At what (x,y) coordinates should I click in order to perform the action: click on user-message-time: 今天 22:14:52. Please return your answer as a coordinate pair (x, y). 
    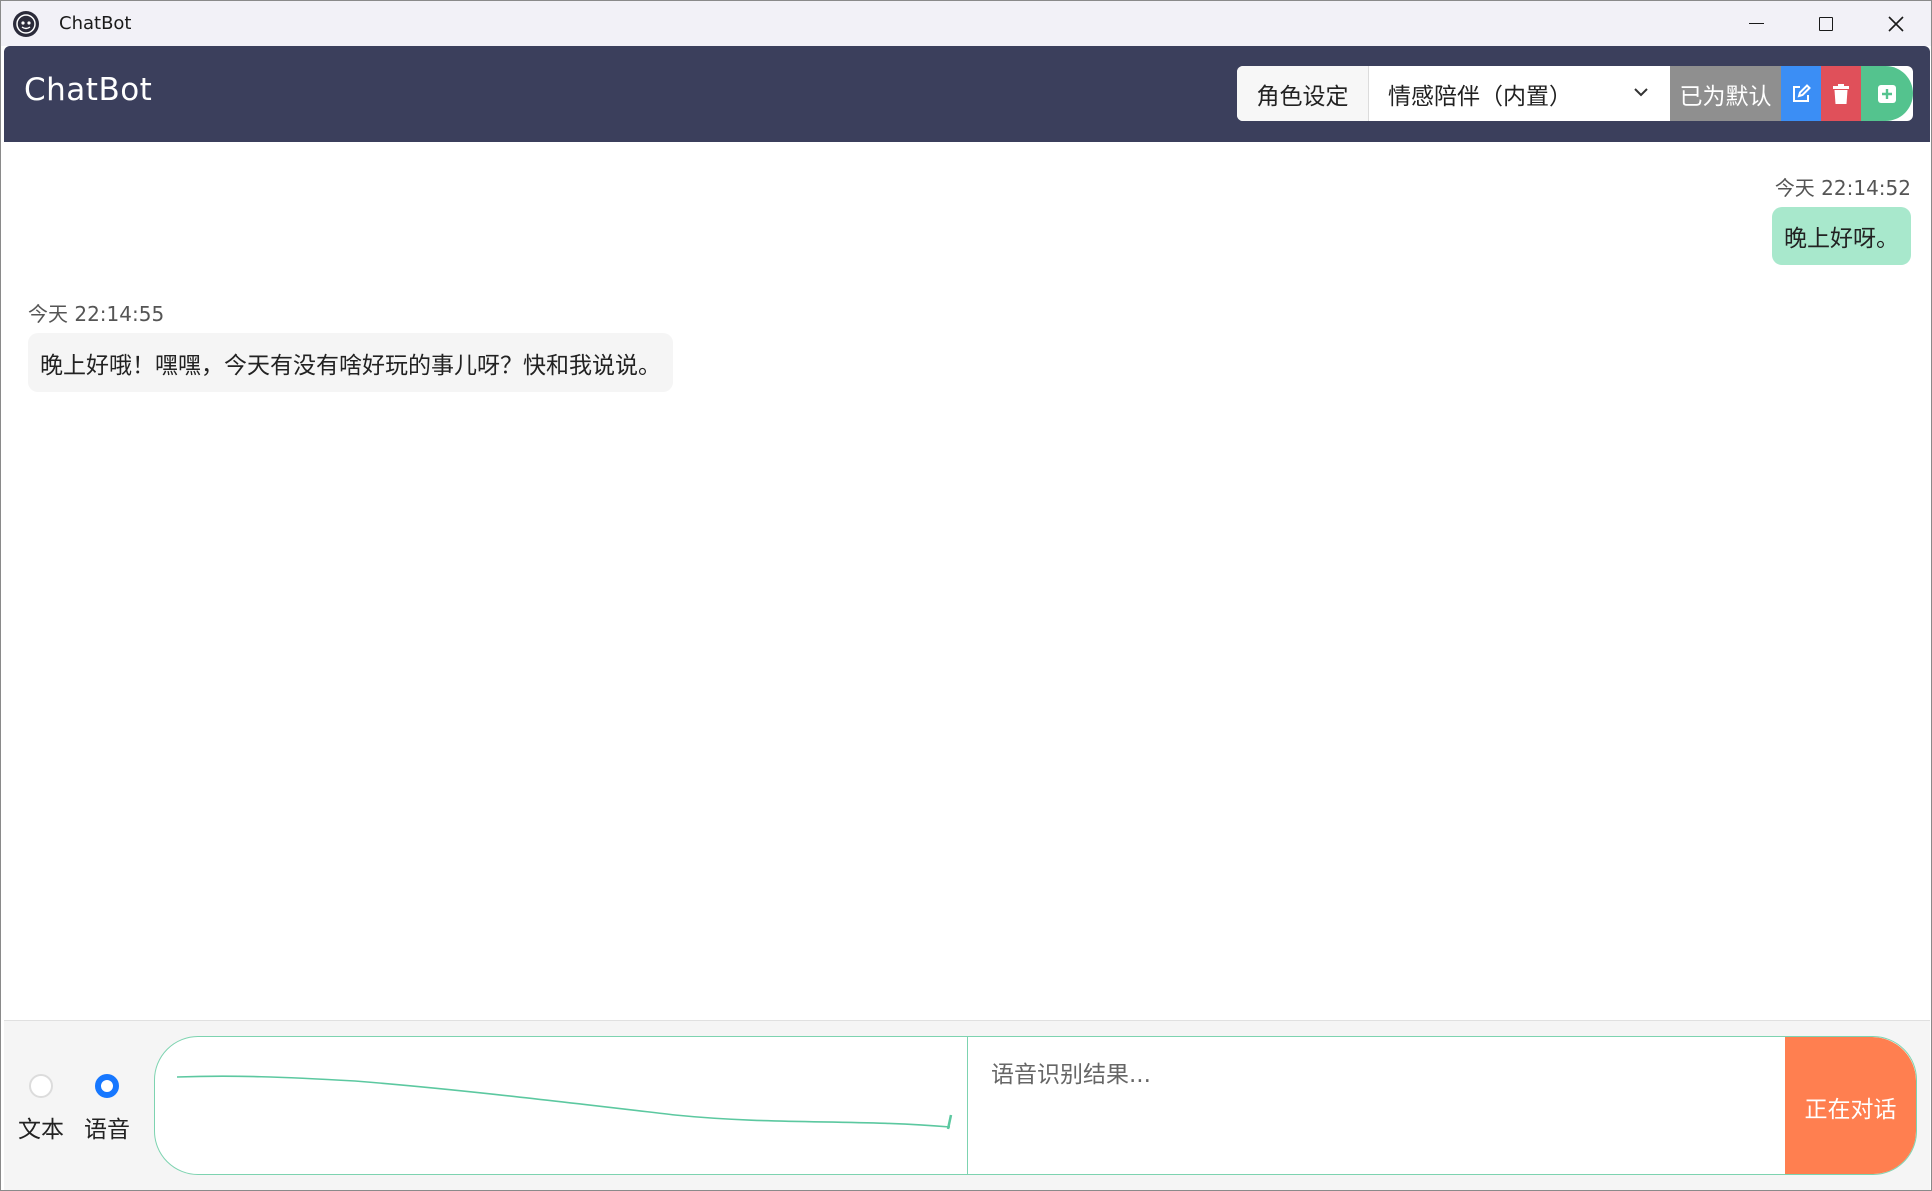
    Looking at the image, I should click on (1842, 188).